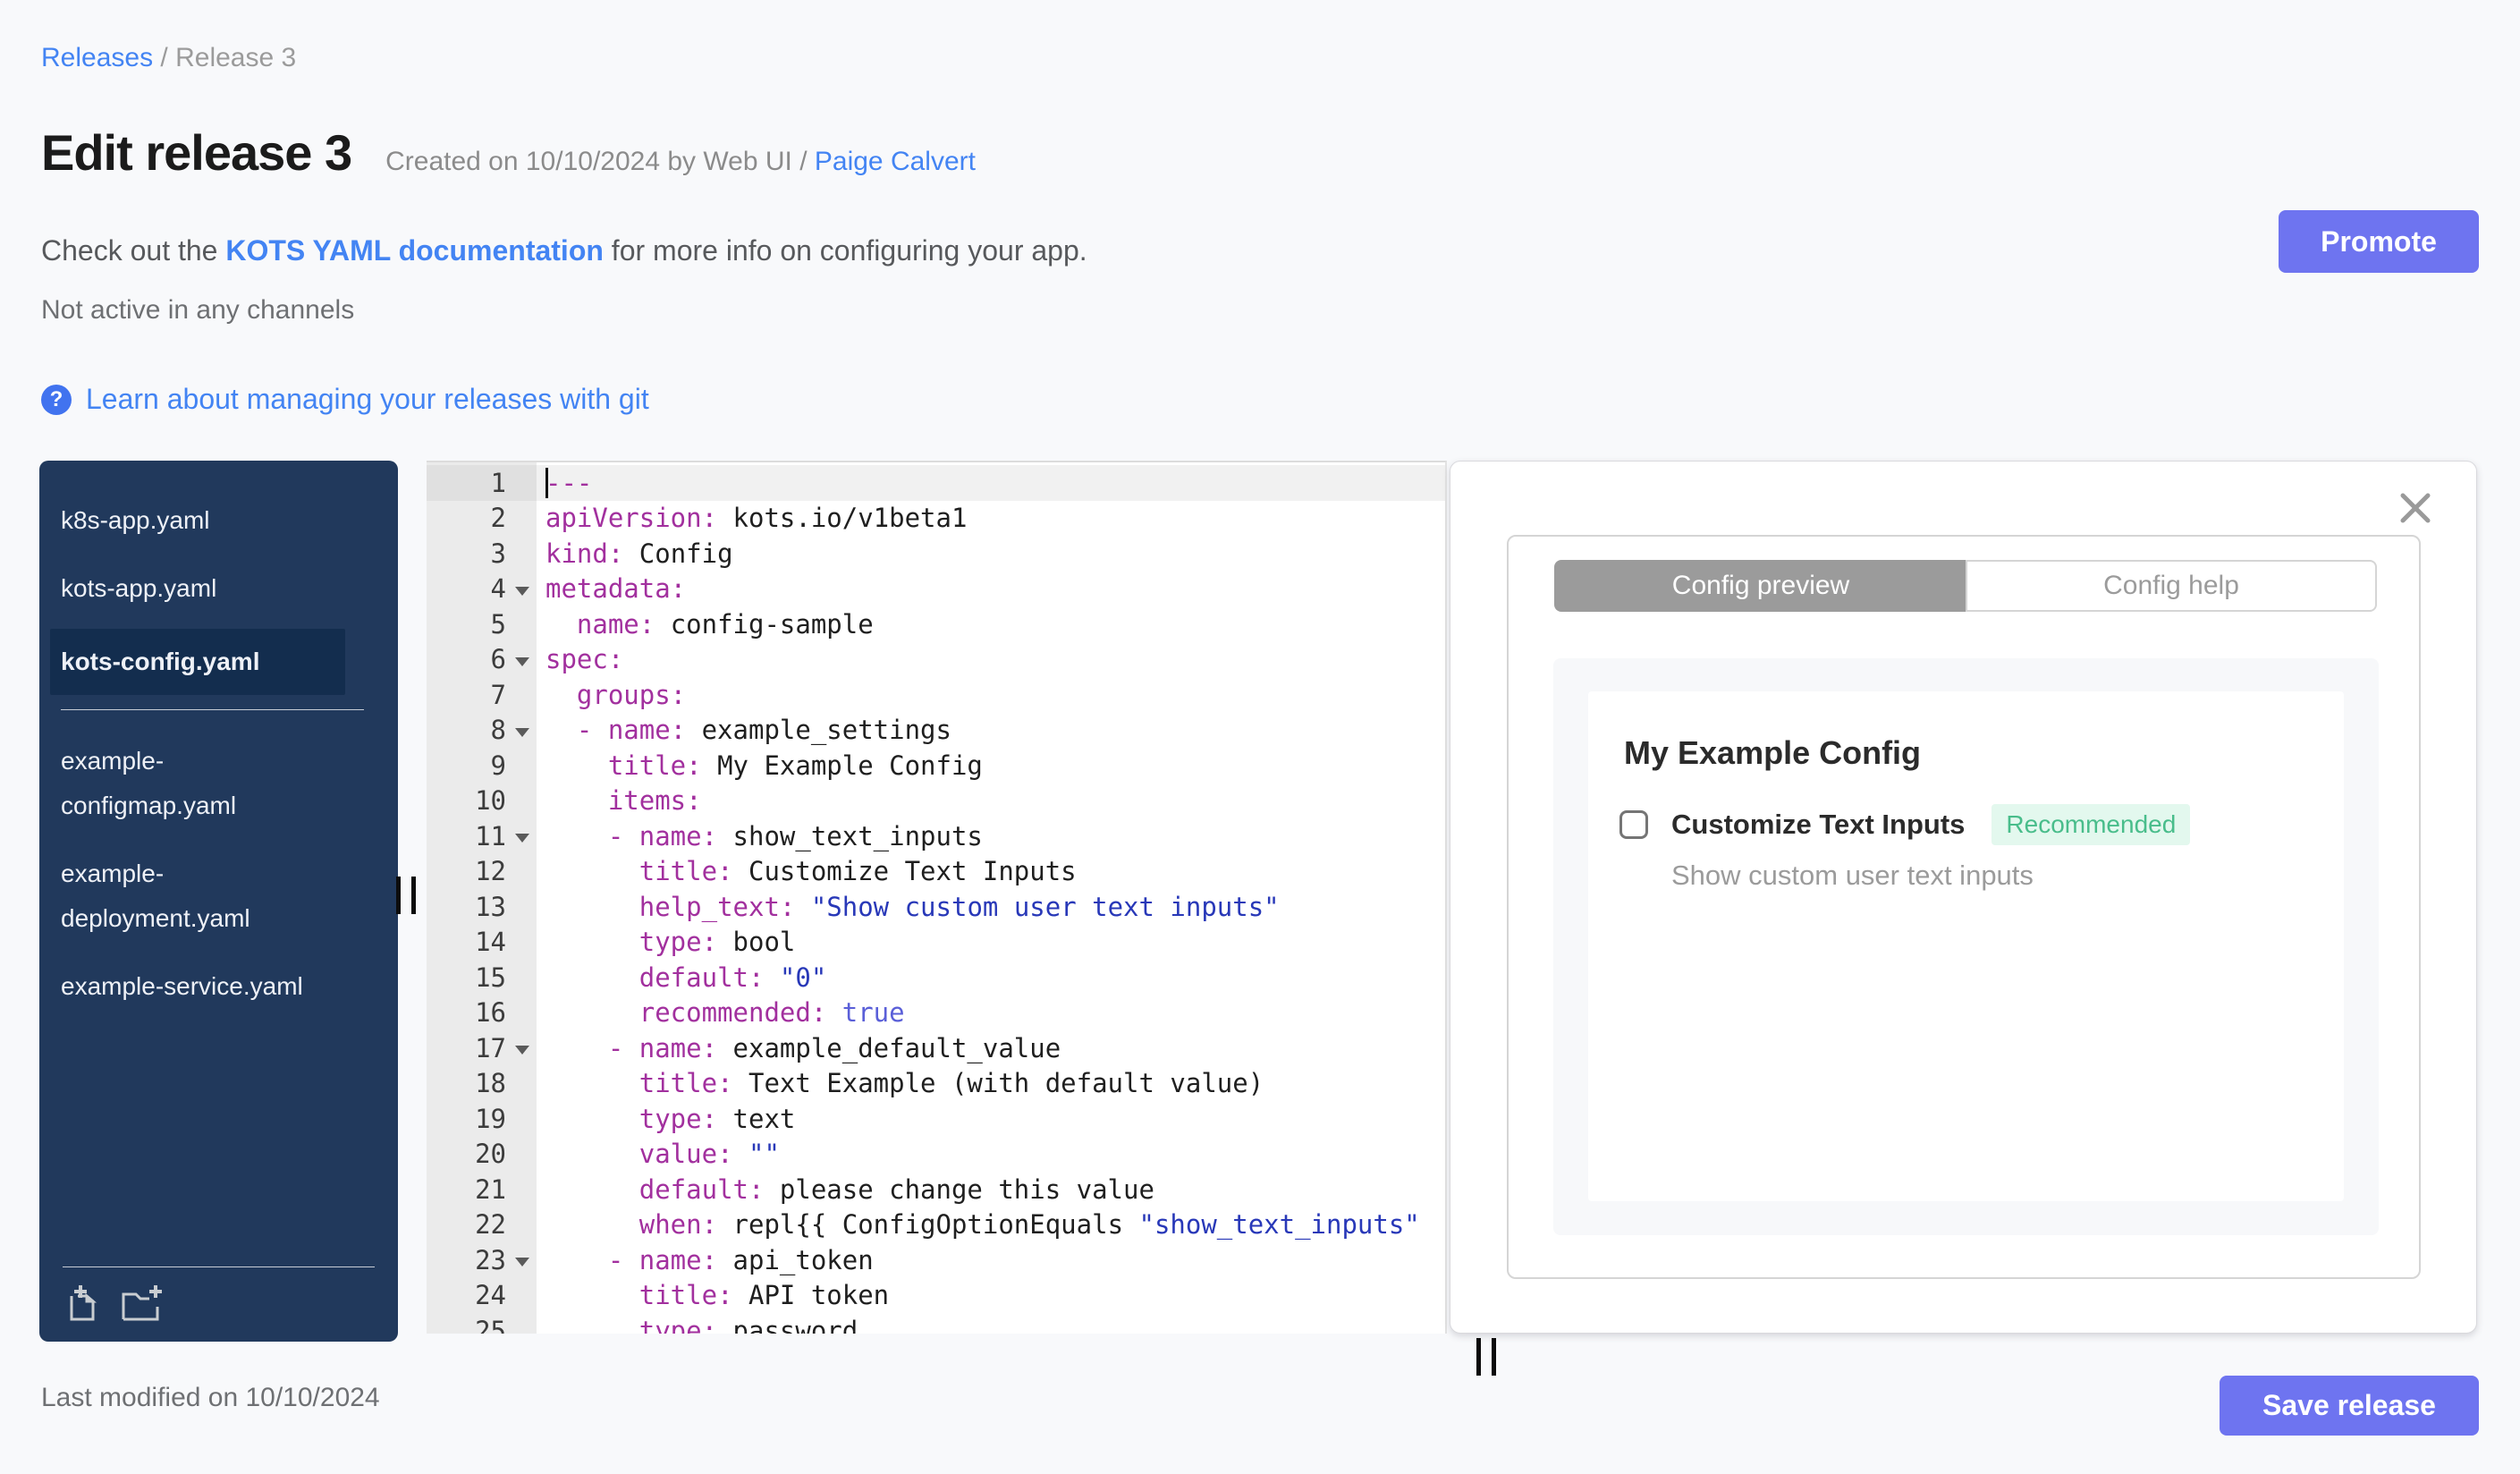 The width and height of the screenshot is (2520, 1474). What do you see at coordinates (491, 942) in the screenshot?
I see `line-number: 14` at bounding box center [491, 942].